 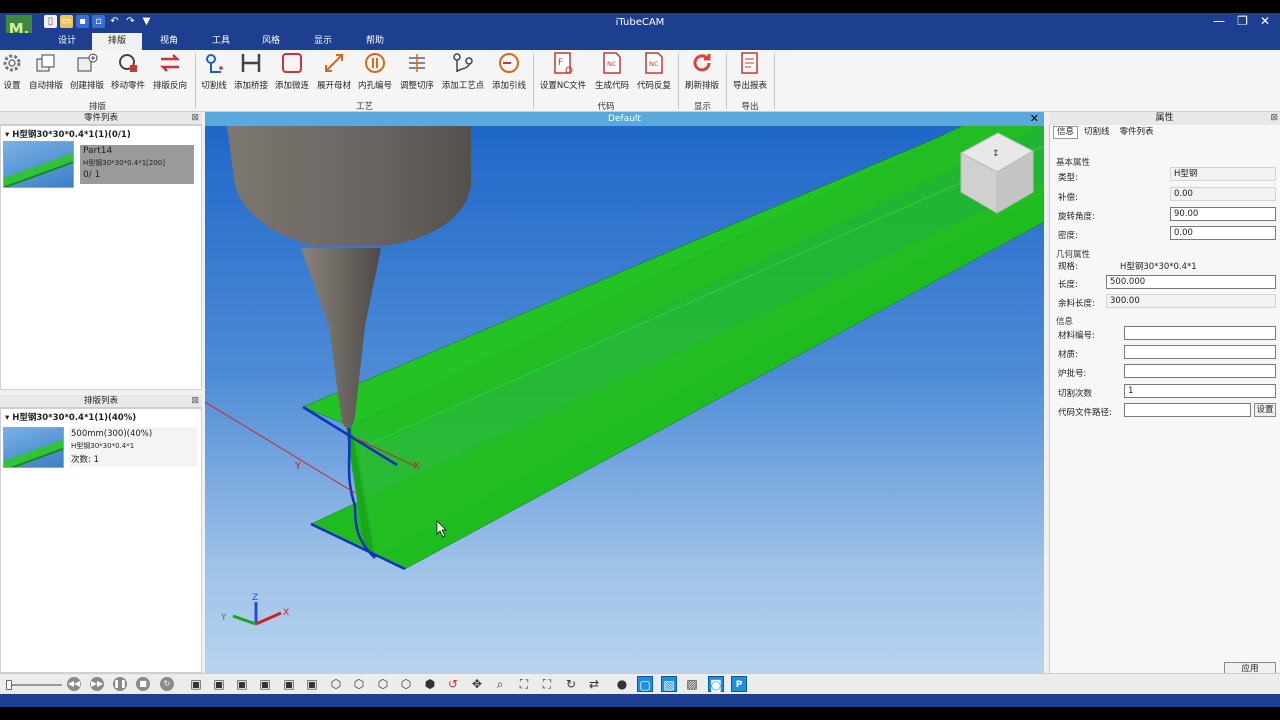 What do you see at coordinates (1097, 132) in the screenshot?
I see `tab-cut-lines: 切割线` at bounding box center [1097, 132].